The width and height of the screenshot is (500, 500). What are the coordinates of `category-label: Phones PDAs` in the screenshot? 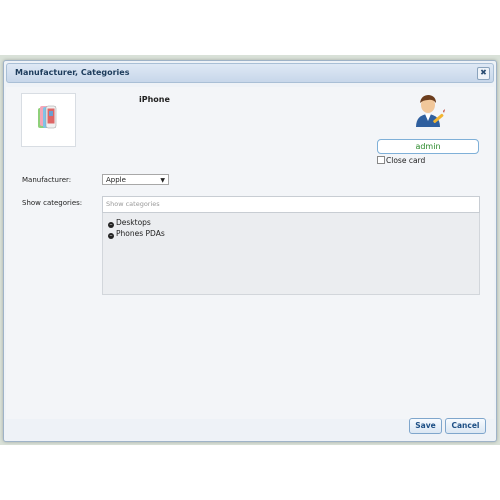 It's located at (140, 233).